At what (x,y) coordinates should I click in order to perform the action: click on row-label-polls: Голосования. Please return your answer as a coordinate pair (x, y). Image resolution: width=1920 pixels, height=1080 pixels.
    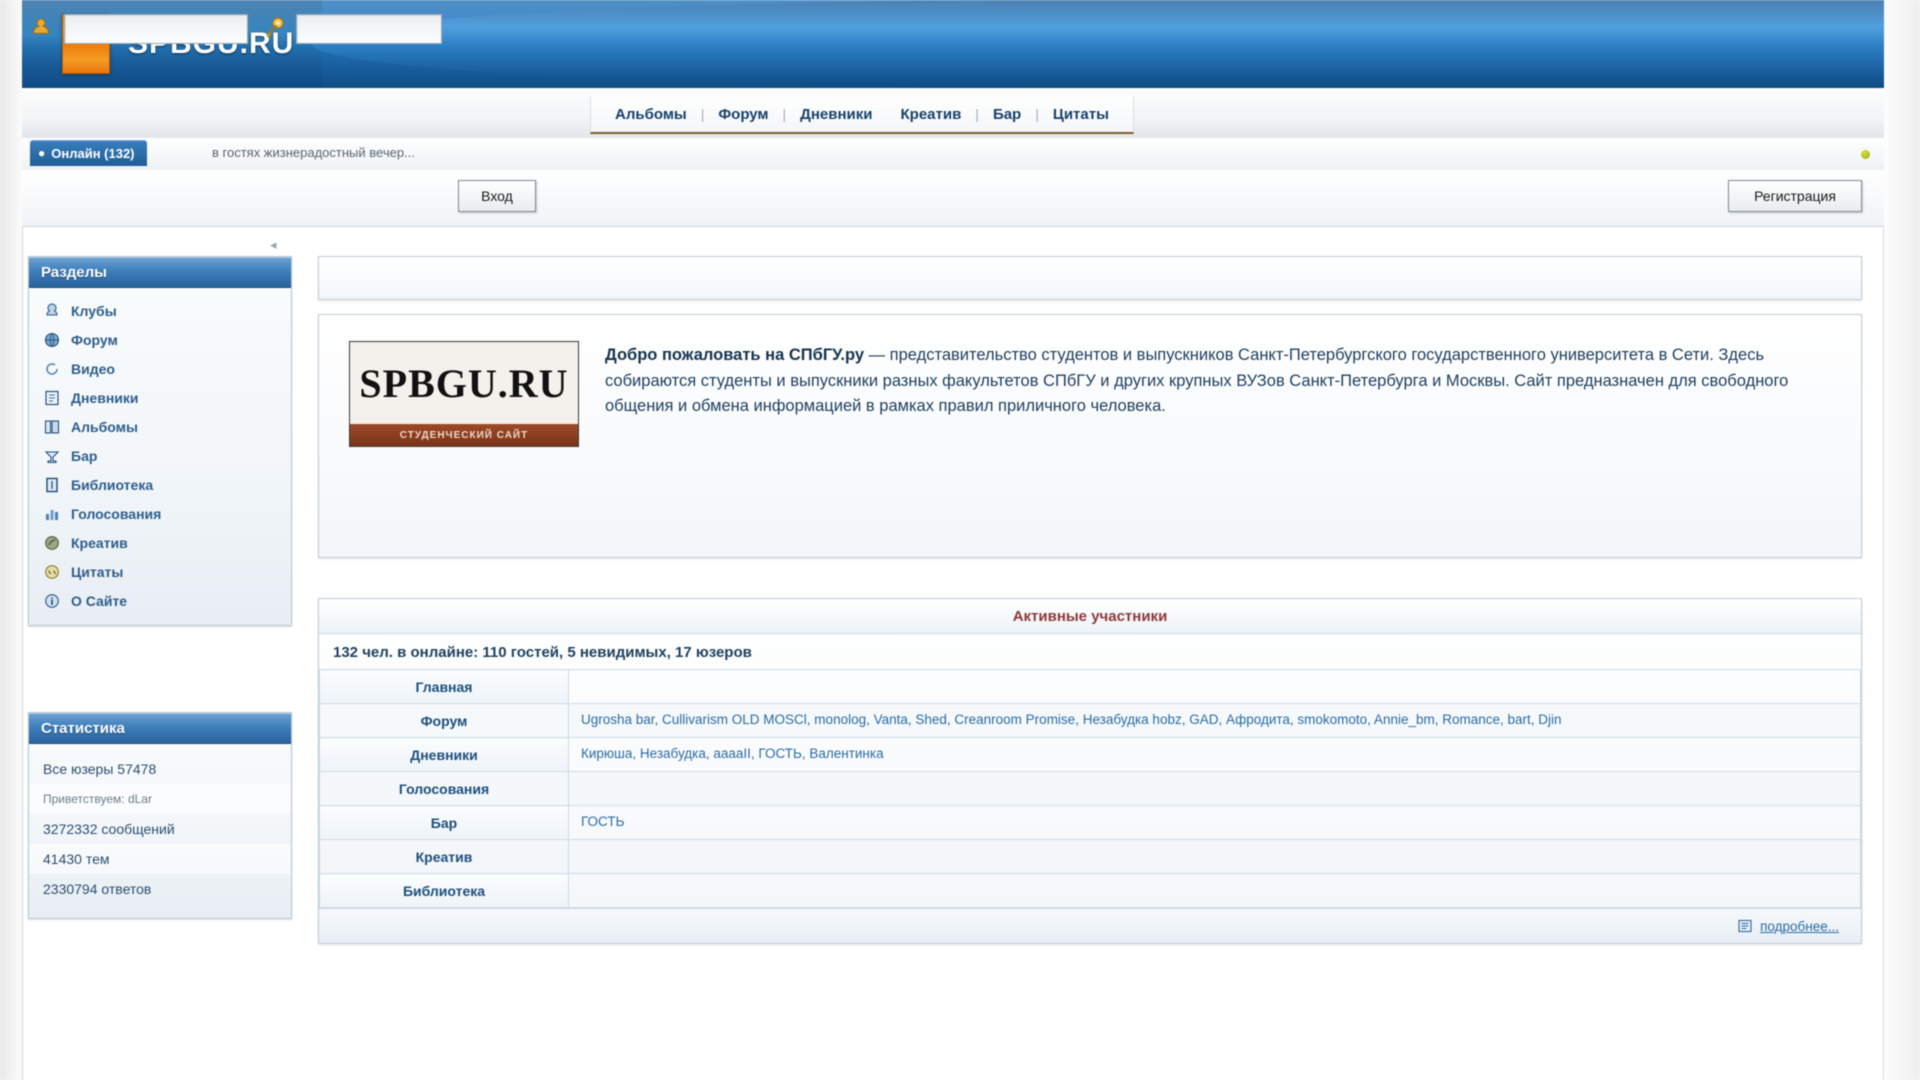
    Looking at the image, I should click on (444, 788).